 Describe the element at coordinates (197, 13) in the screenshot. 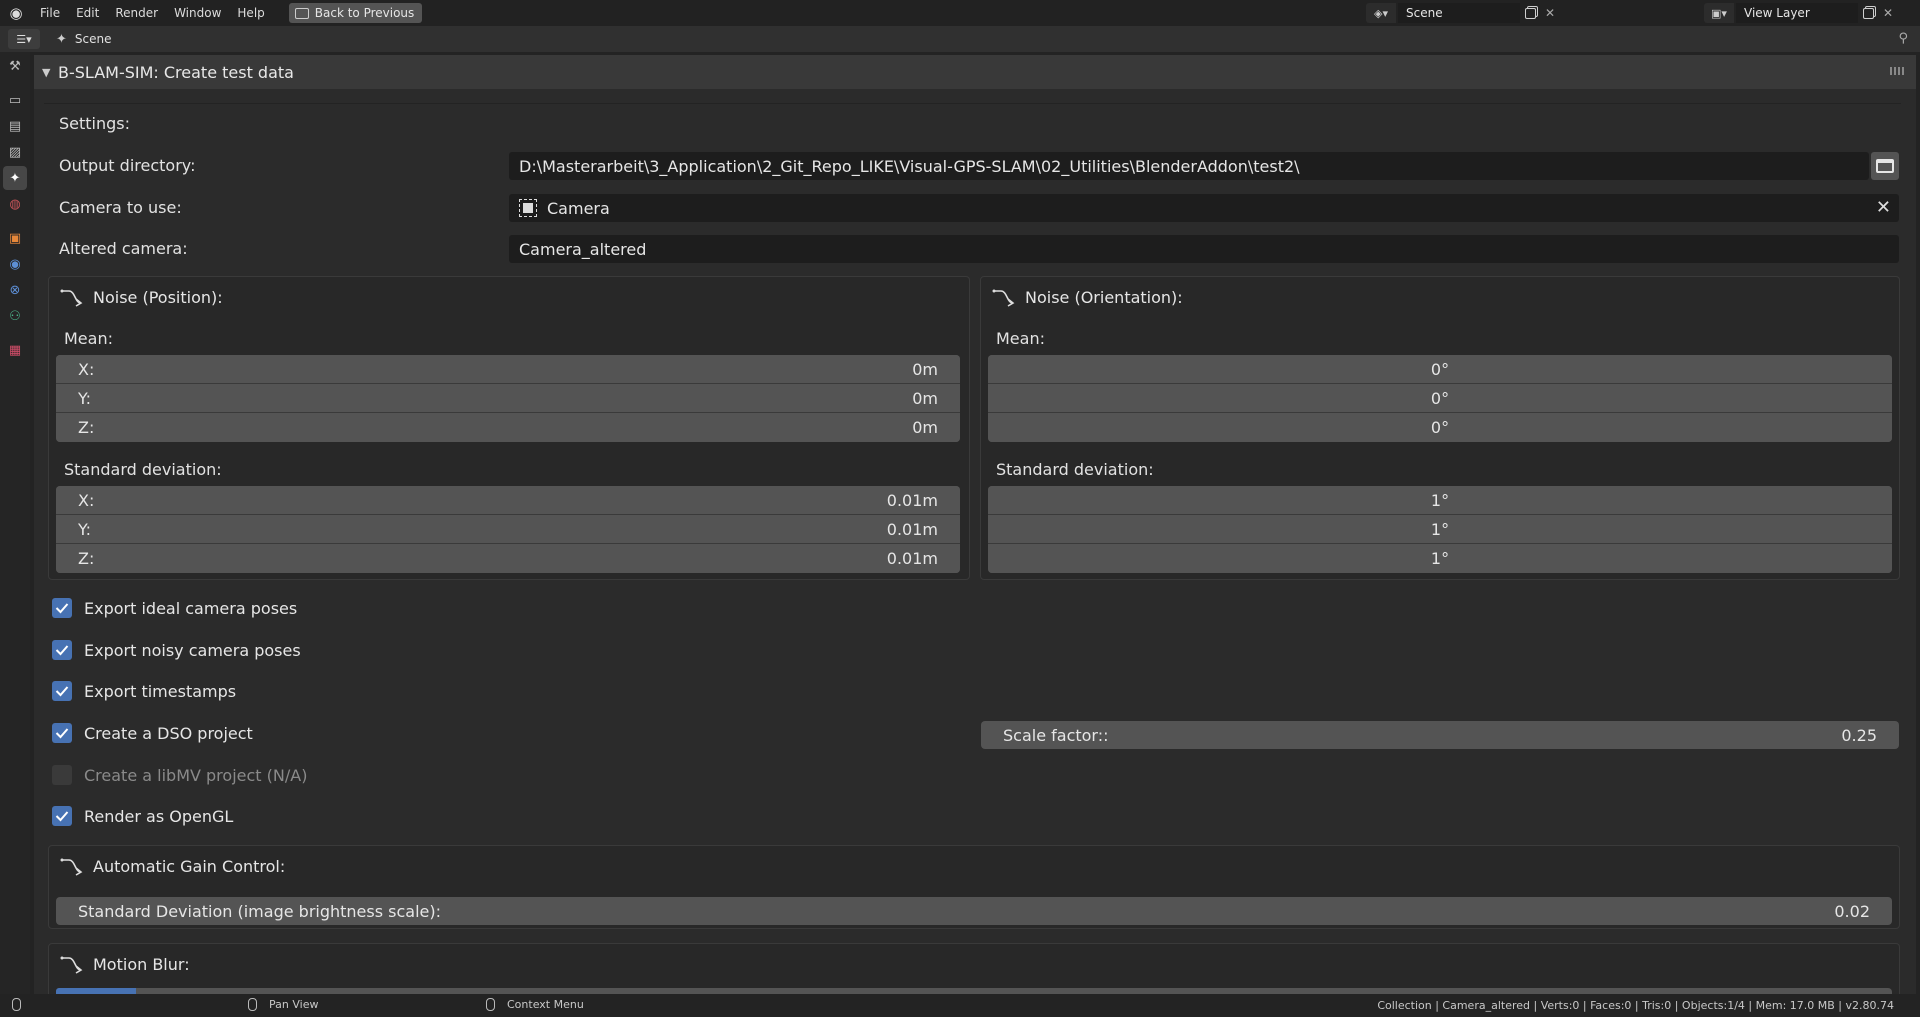

I see `menu-window: Window` at that location.